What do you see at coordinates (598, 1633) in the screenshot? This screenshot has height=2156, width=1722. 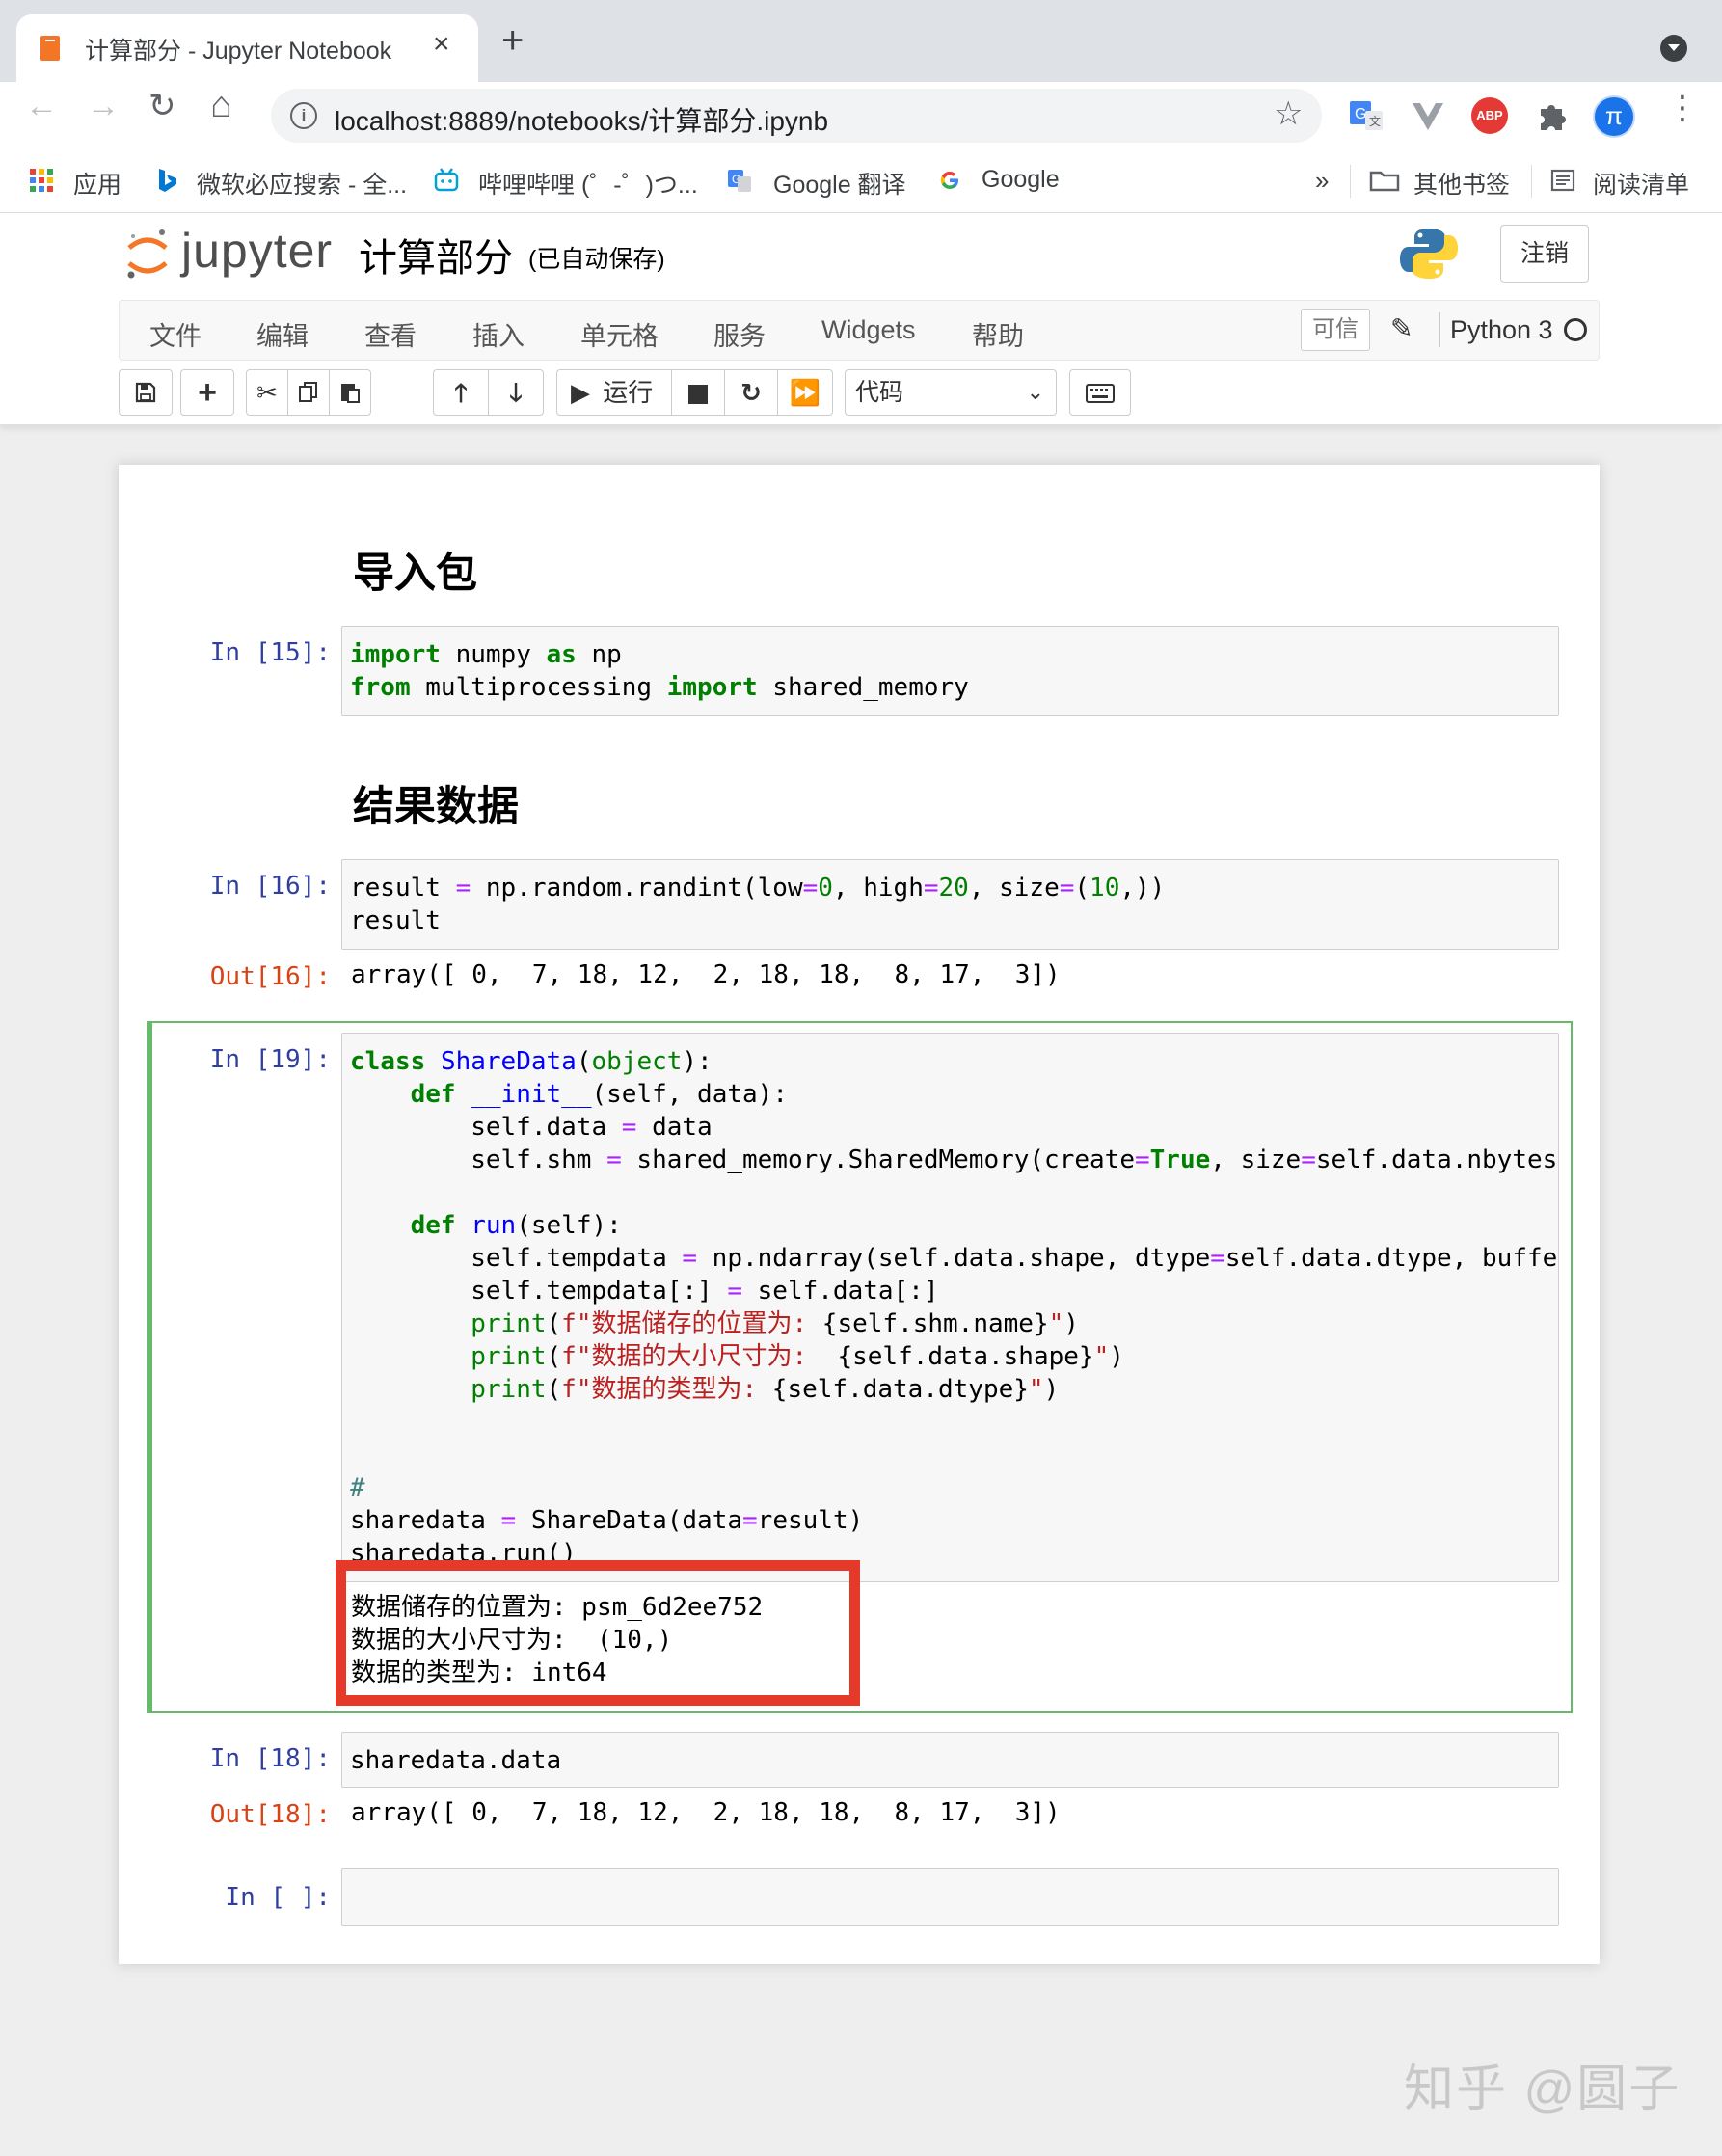 I see `highlight-annotation-box` at bounding box center [598, 1633].